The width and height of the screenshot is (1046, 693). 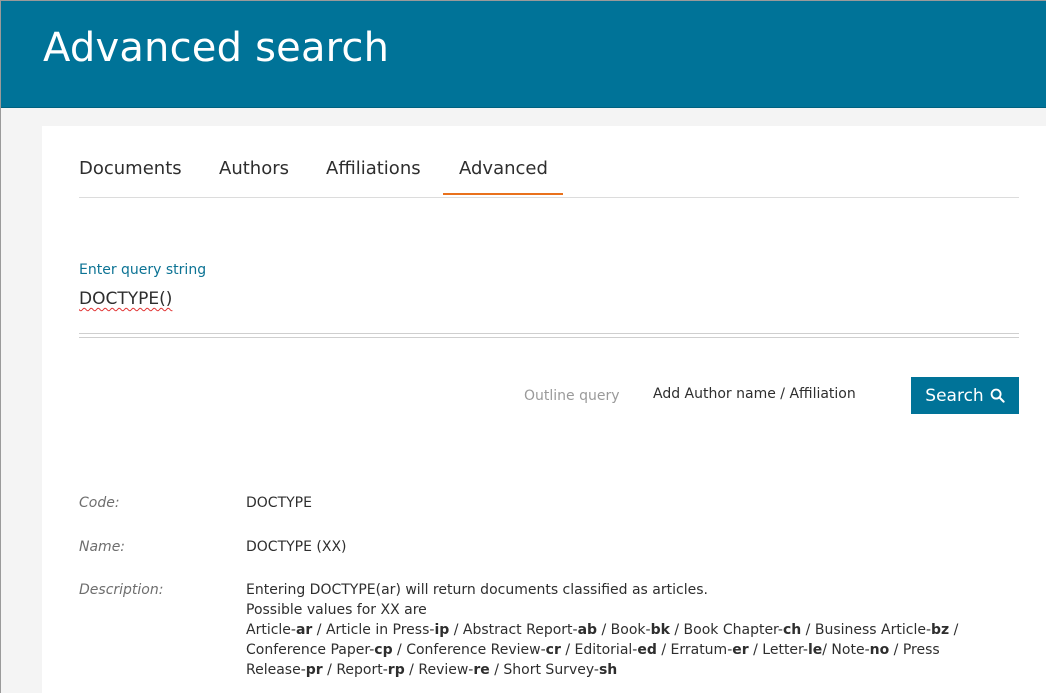 What do you see at coordinates (279, 503) in the screenshot?
I see `code-value: DOCTYPE` at bounding box center [279, 503].